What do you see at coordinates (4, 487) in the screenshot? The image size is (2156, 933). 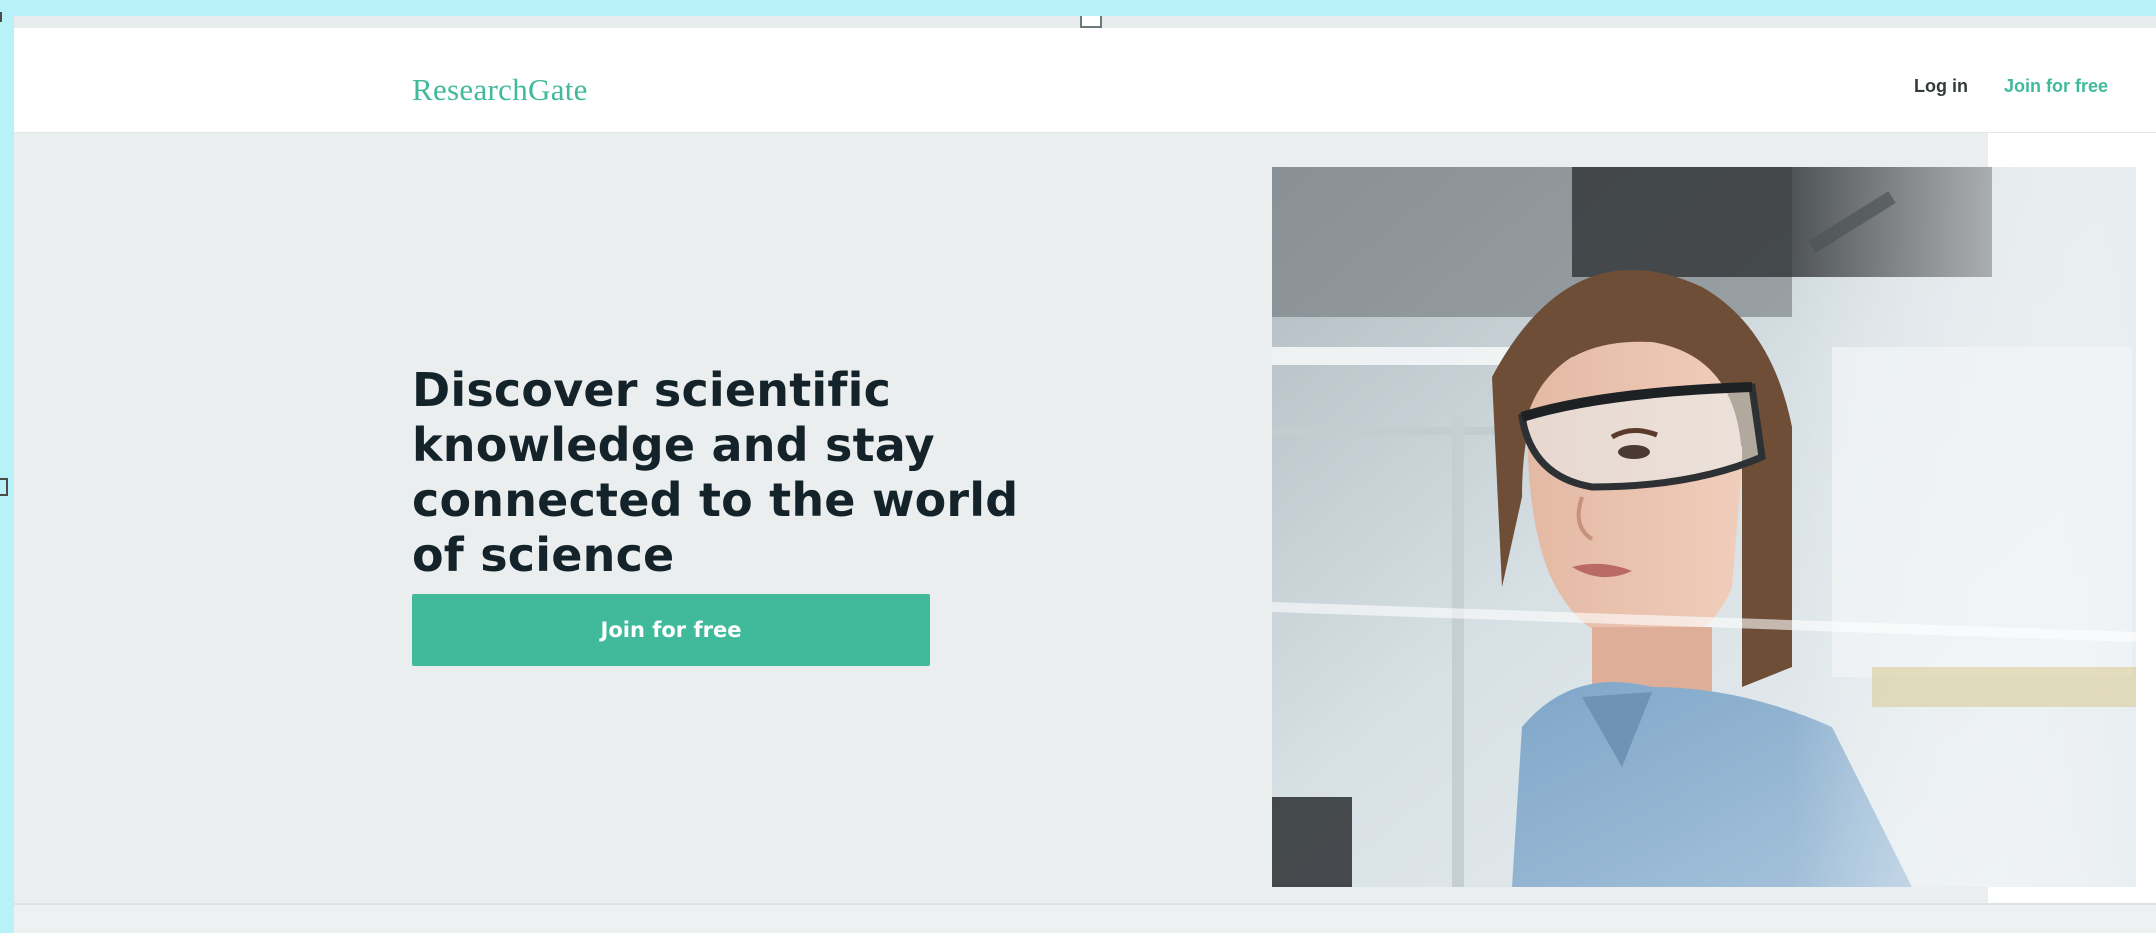 I see `window-resize-mark` at bounding box center [4, 487].